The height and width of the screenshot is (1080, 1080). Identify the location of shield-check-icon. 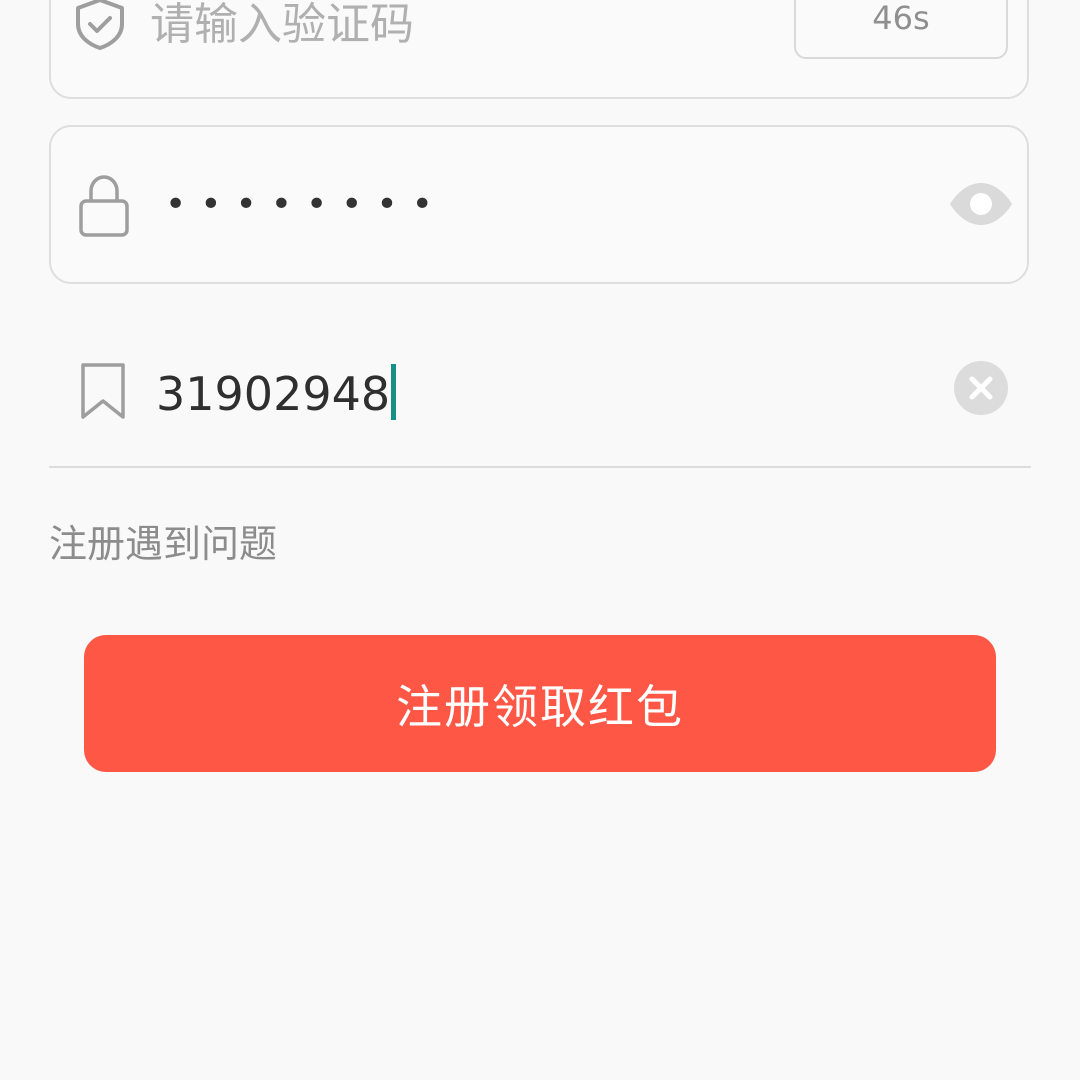
(100, 27).